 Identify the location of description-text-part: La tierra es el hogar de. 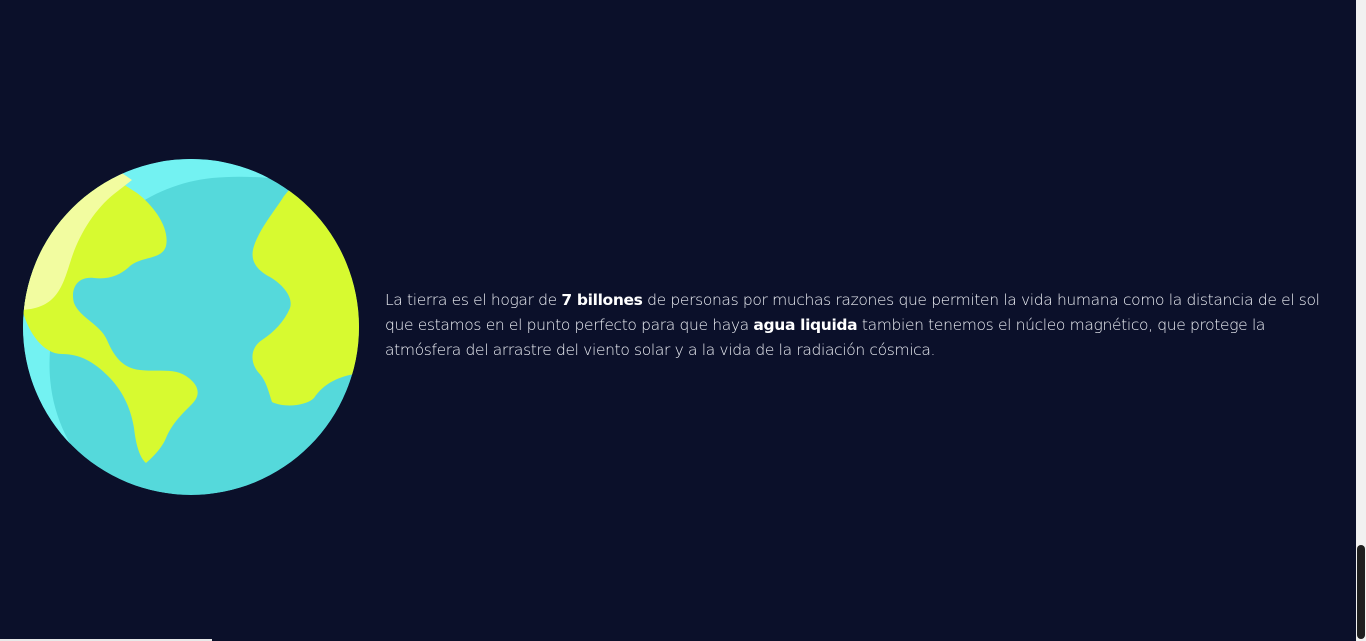
(473, 300).